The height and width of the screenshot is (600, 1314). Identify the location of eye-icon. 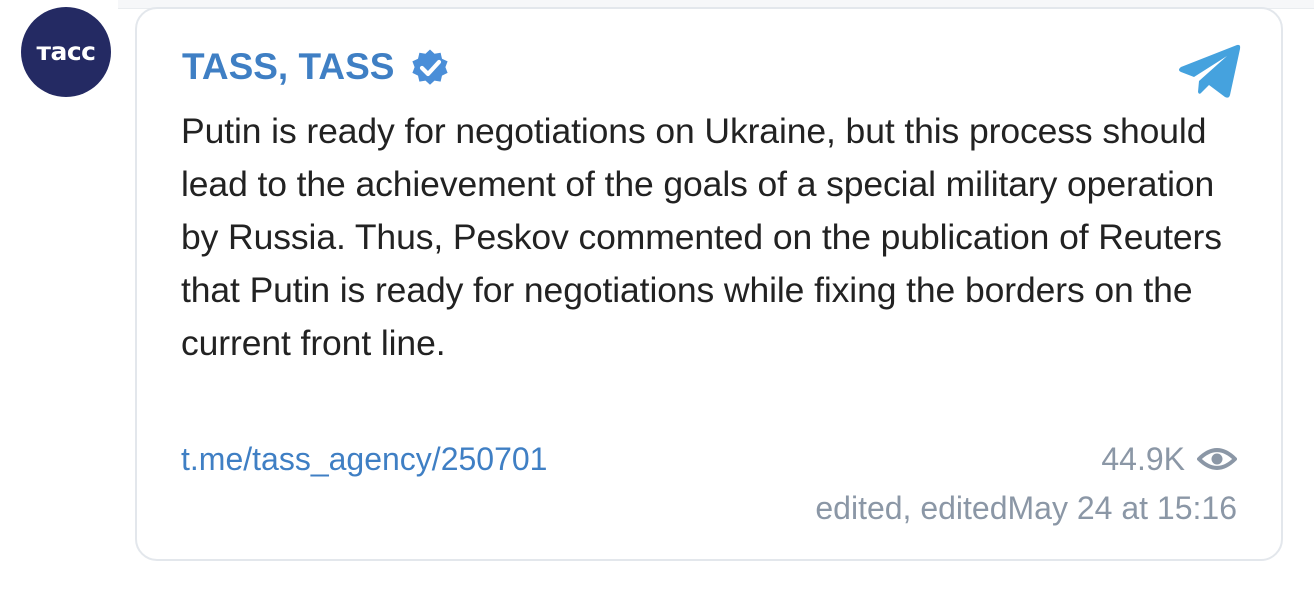
(1217, 459).